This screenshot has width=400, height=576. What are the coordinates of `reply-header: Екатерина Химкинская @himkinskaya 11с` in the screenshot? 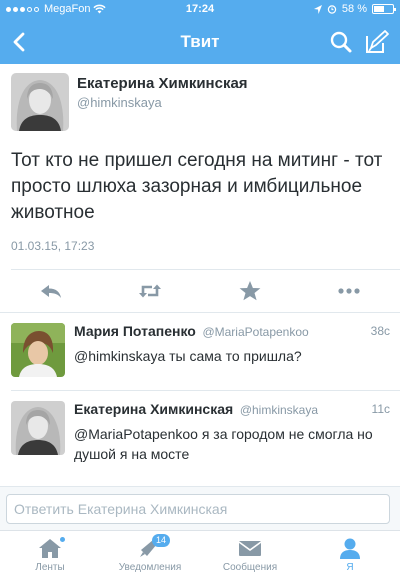 It's located at (232, 410).